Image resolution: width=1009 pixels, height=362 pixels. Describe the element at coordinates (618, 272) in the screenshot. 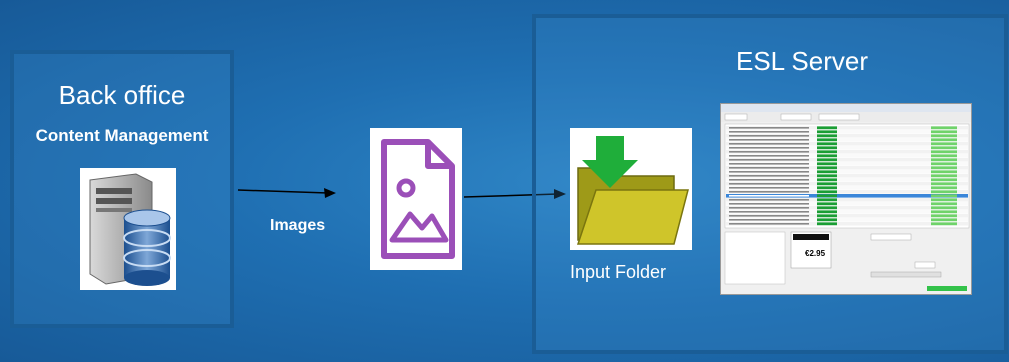

I see `input-folder-label: Input Folder` at that location.